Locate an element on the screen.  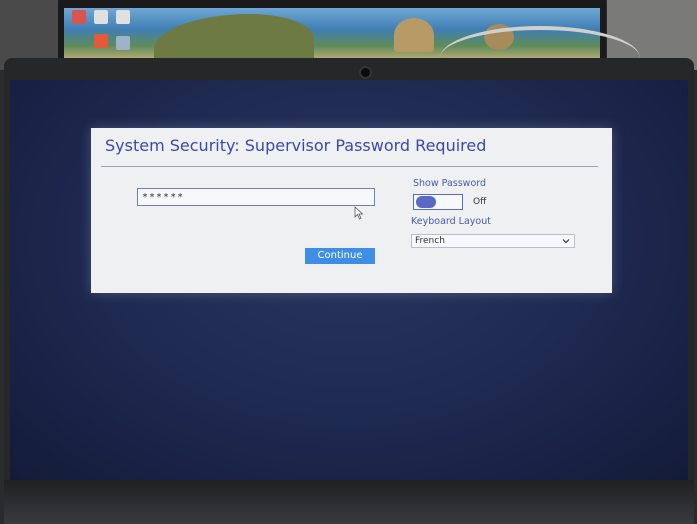
toggle-knob is located at coordinates (426, 202).